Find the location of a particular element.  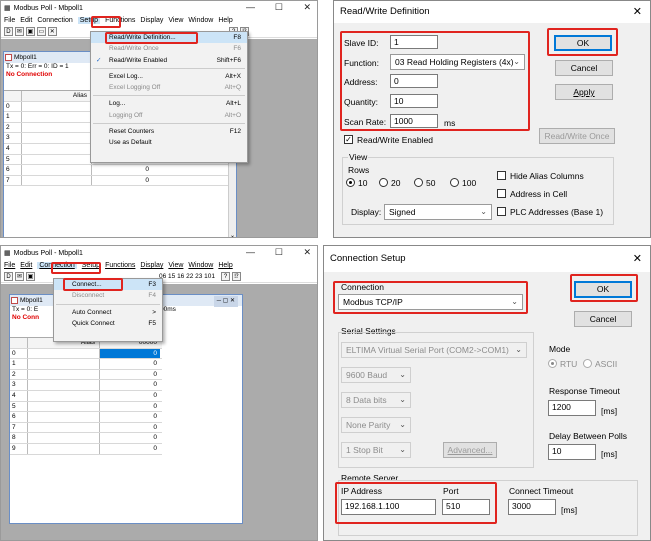

display-label: Display: is located at coordinates (366, 212).